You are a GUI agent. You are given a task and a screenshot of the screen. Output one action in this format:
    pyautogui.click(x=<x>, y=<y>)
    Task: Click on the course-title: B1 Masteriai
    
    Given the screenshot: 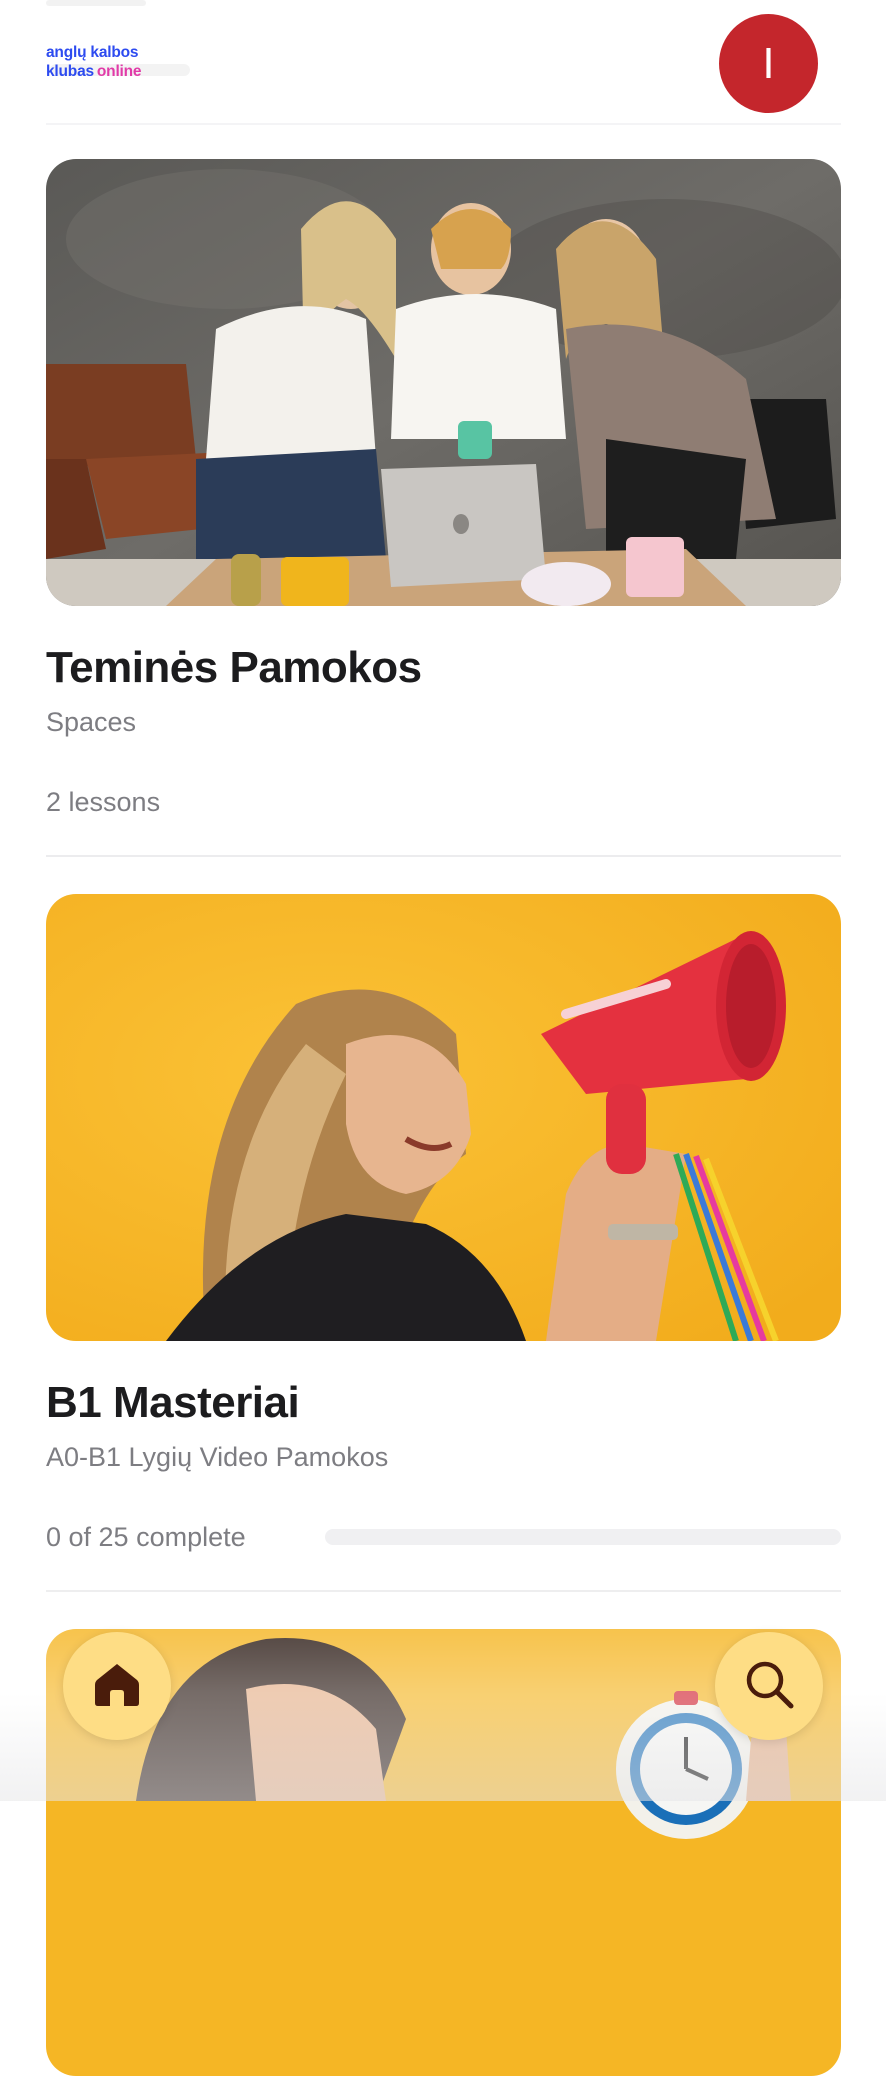 What is the action you would take?
    pyautogui.click(x=173, y=1403)
    